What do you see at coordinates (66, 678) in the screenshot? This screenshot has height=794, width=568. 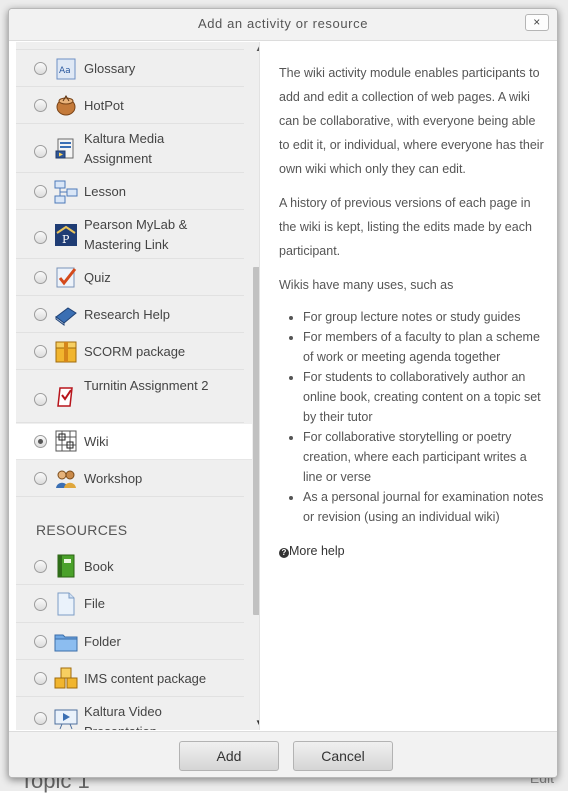 I see `ims-package-icon` at bounding box center [66, 678].